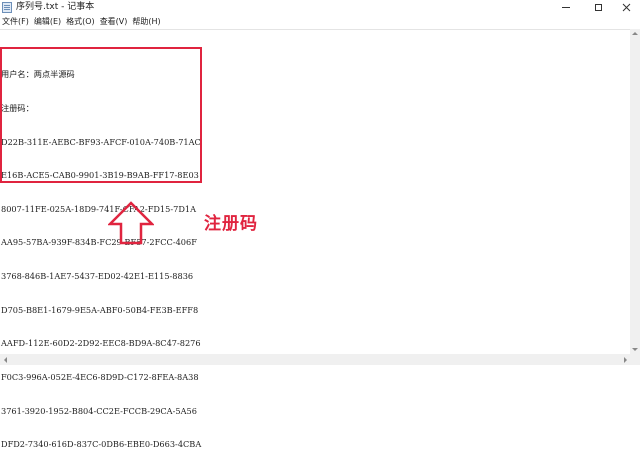  What do you see at coordinates (100, 309) in the screenshot?
I see `serial-line: D705-B8E1-1679-9E5A-ABF0-50B4-FE3B-EFF8` at bounding box center [100, 309].